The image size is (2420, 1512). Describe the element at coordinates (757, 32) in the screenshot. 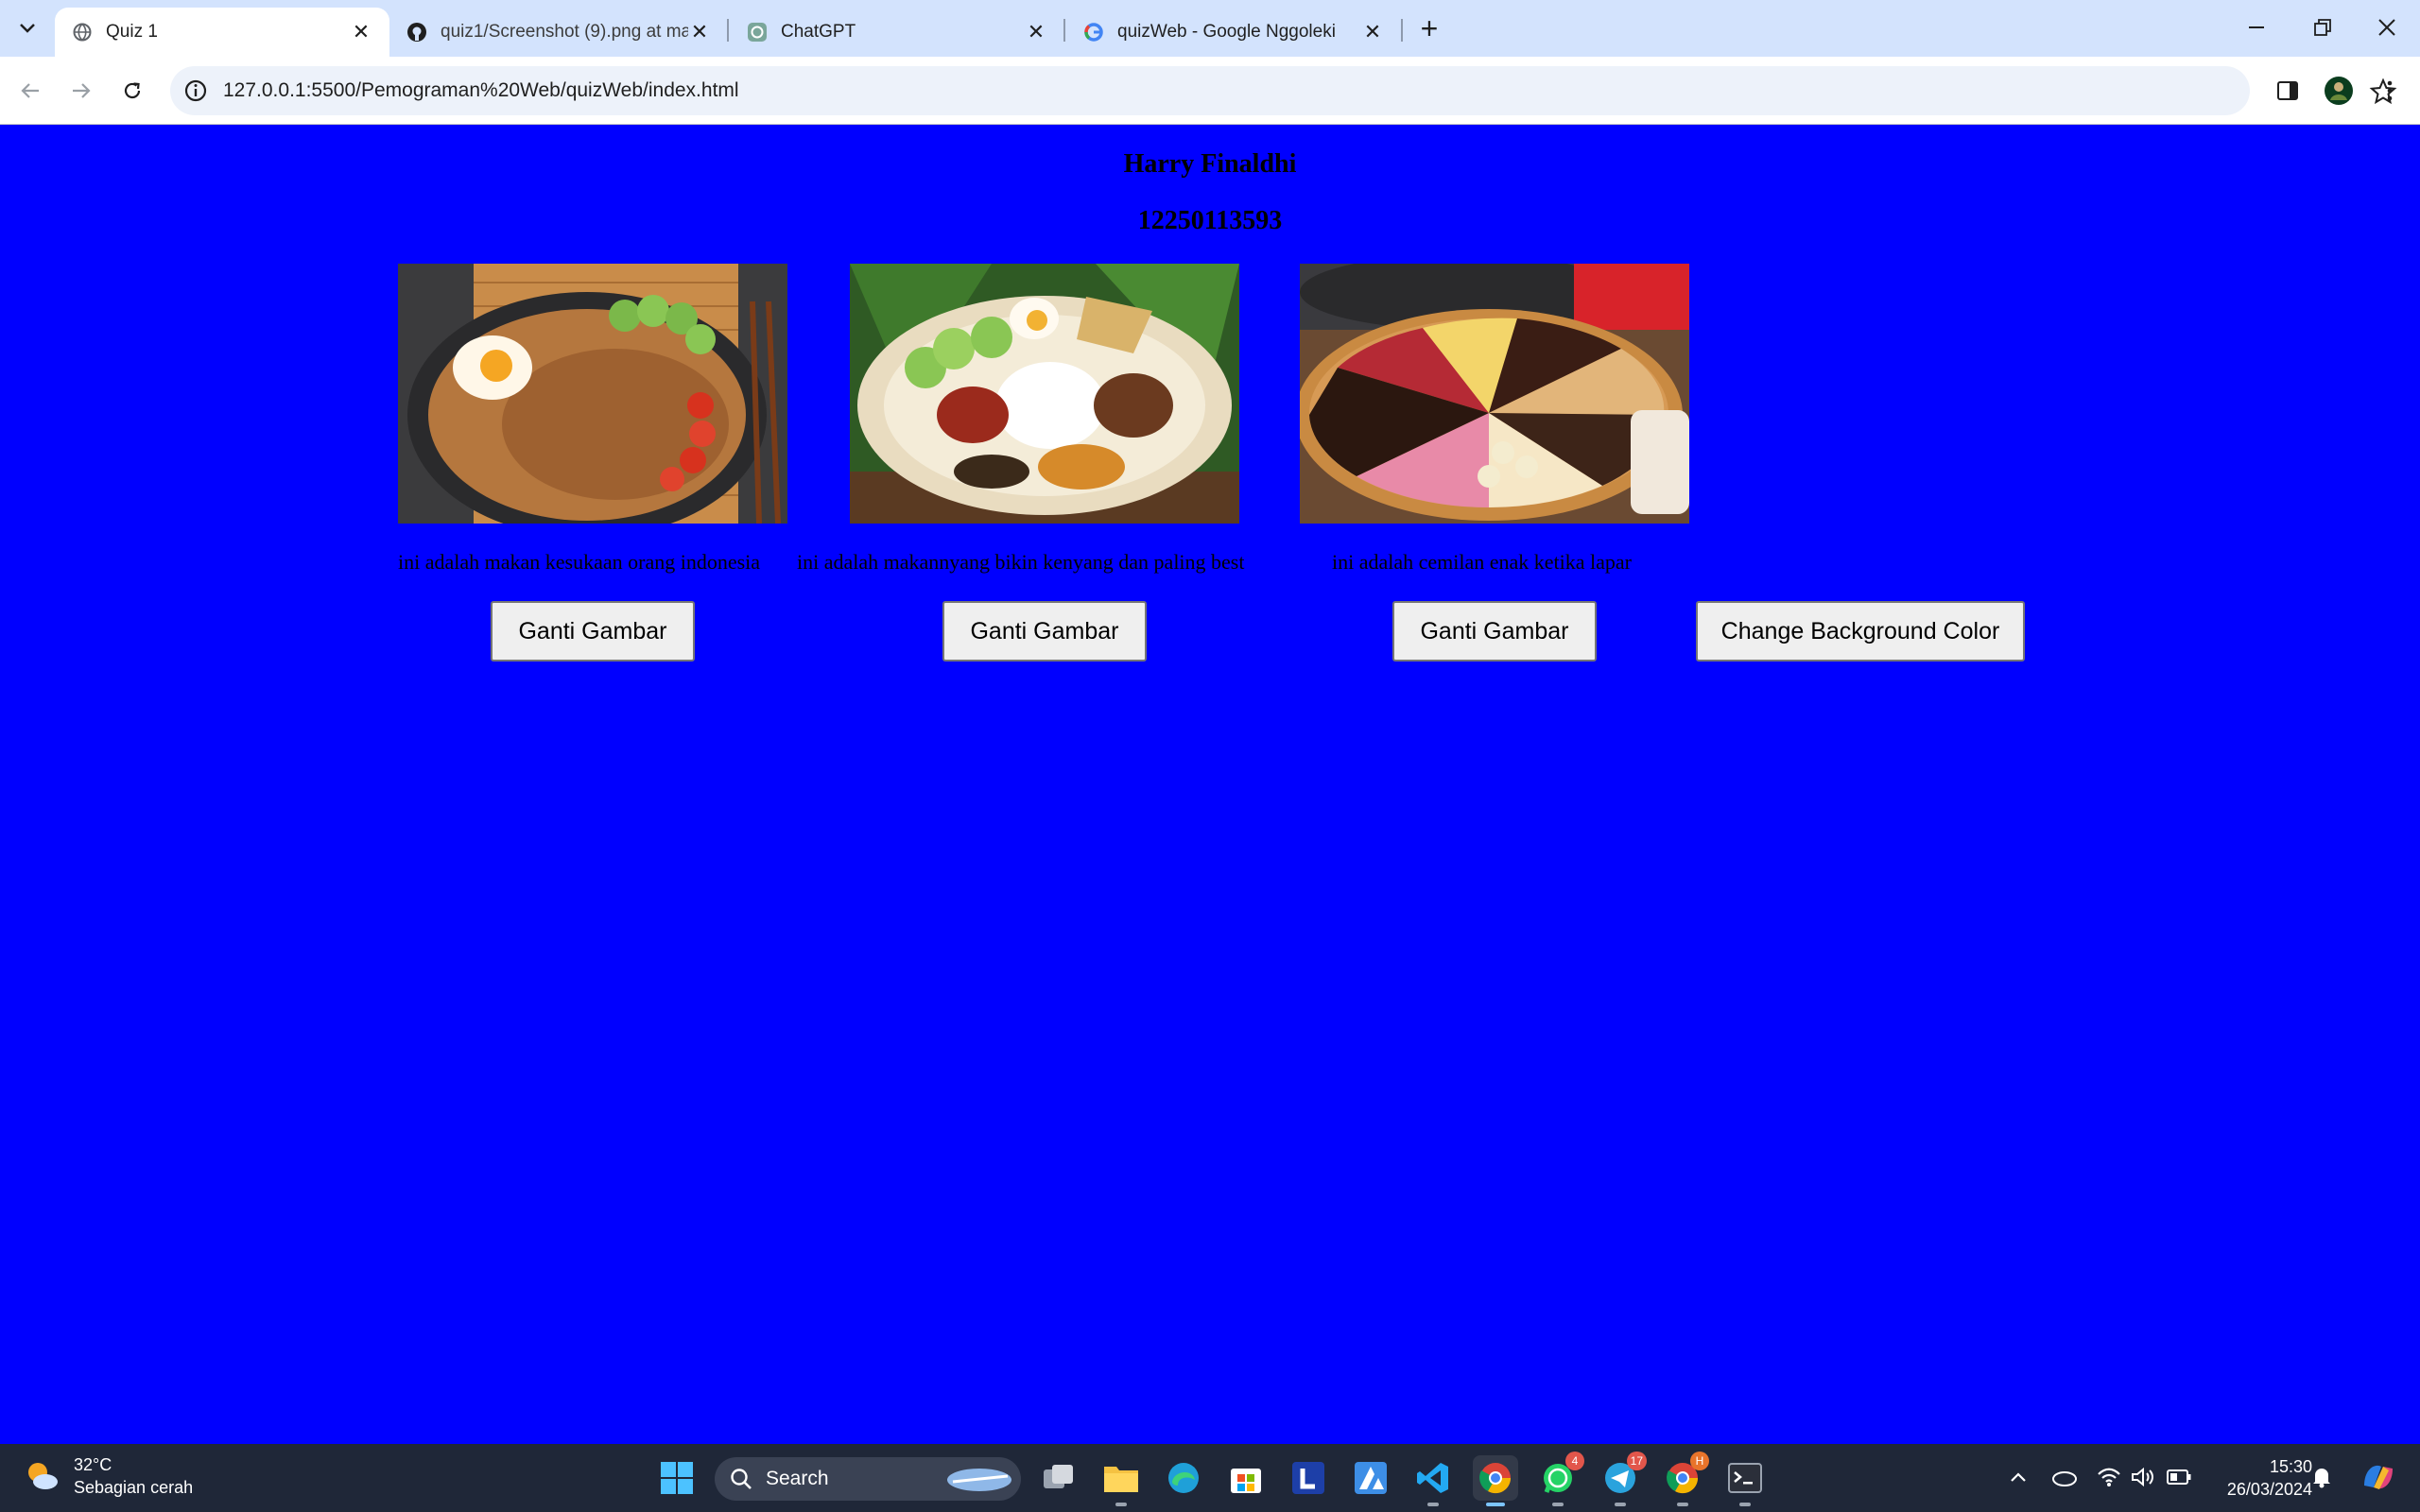

I see `chatgpt-icon` at that location.